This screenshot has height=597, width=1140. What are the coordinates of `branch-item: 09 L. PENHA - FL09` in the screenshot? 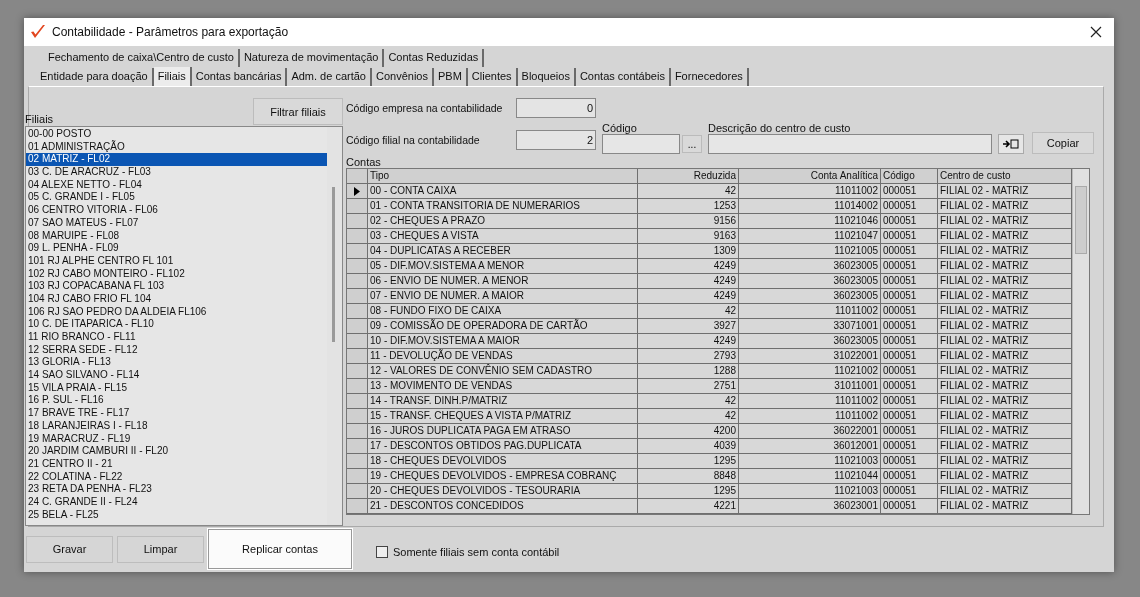 It's located at (176, 248).